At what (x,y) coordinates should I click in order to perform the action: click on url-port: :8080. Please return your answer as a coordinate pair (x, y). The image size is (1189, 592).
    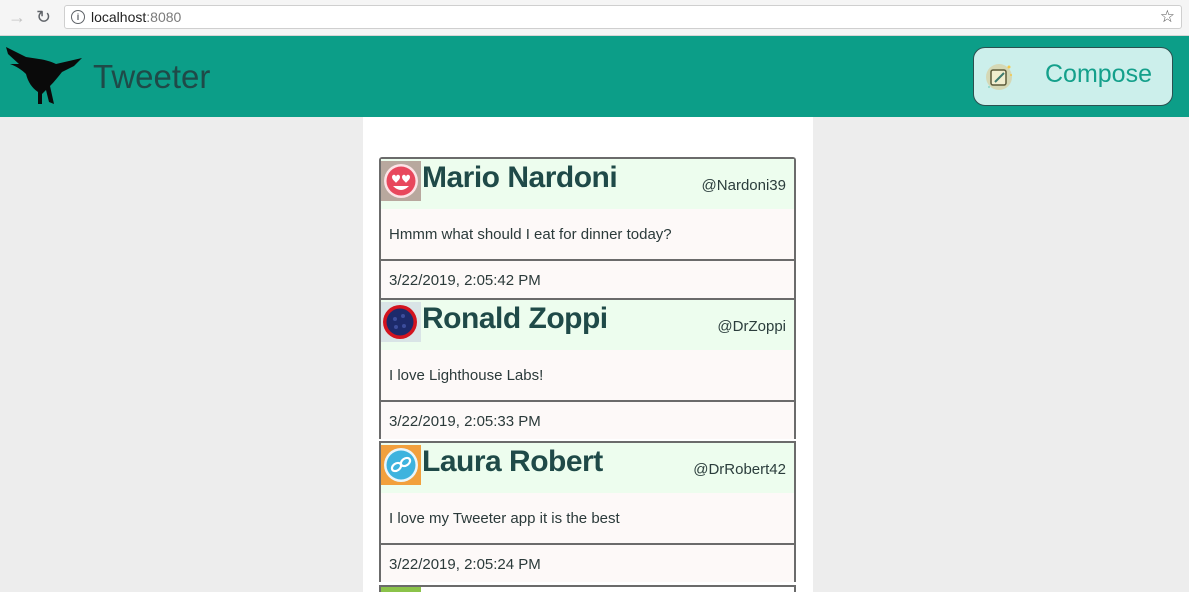
    Looking at the image, I should click on (164, 17).